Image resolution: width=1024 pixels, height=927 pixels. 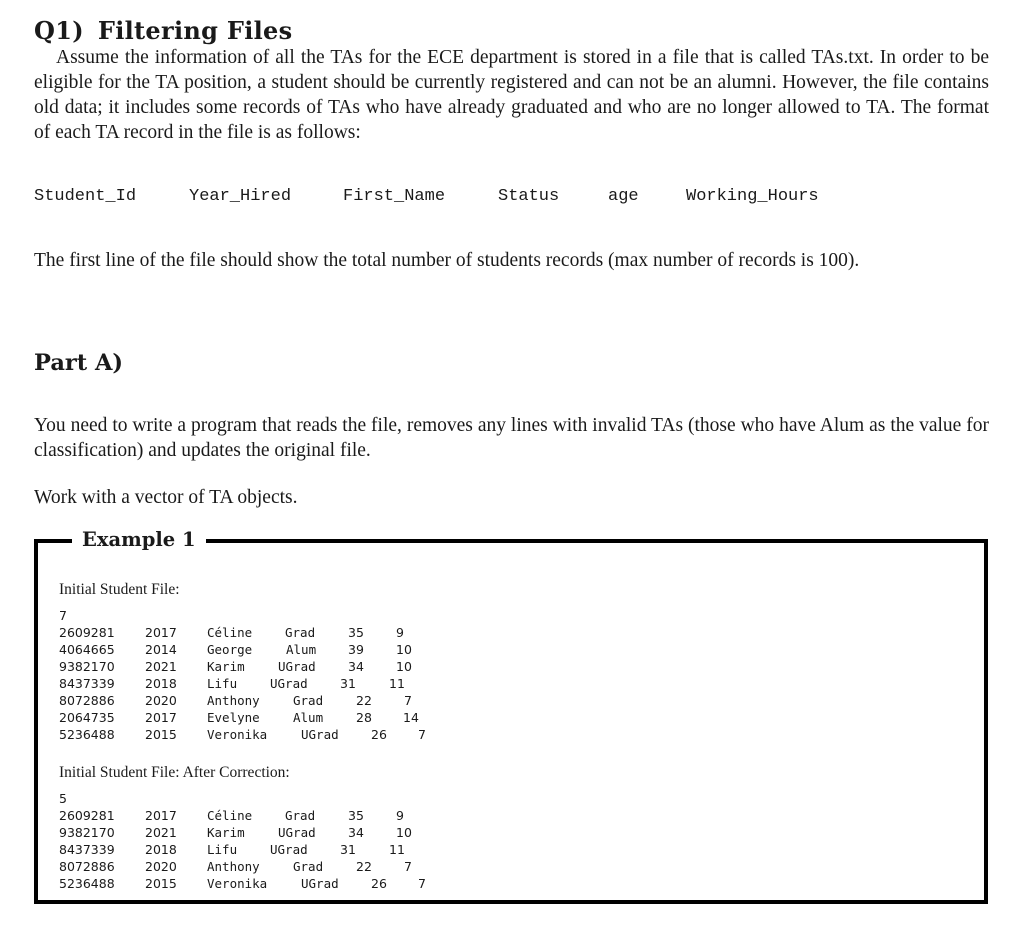 What do you see at coordinates (240, 196) in the screenshot?
I see `format-field-year-hired: Year_Hired` at bounding box center [240, 196].